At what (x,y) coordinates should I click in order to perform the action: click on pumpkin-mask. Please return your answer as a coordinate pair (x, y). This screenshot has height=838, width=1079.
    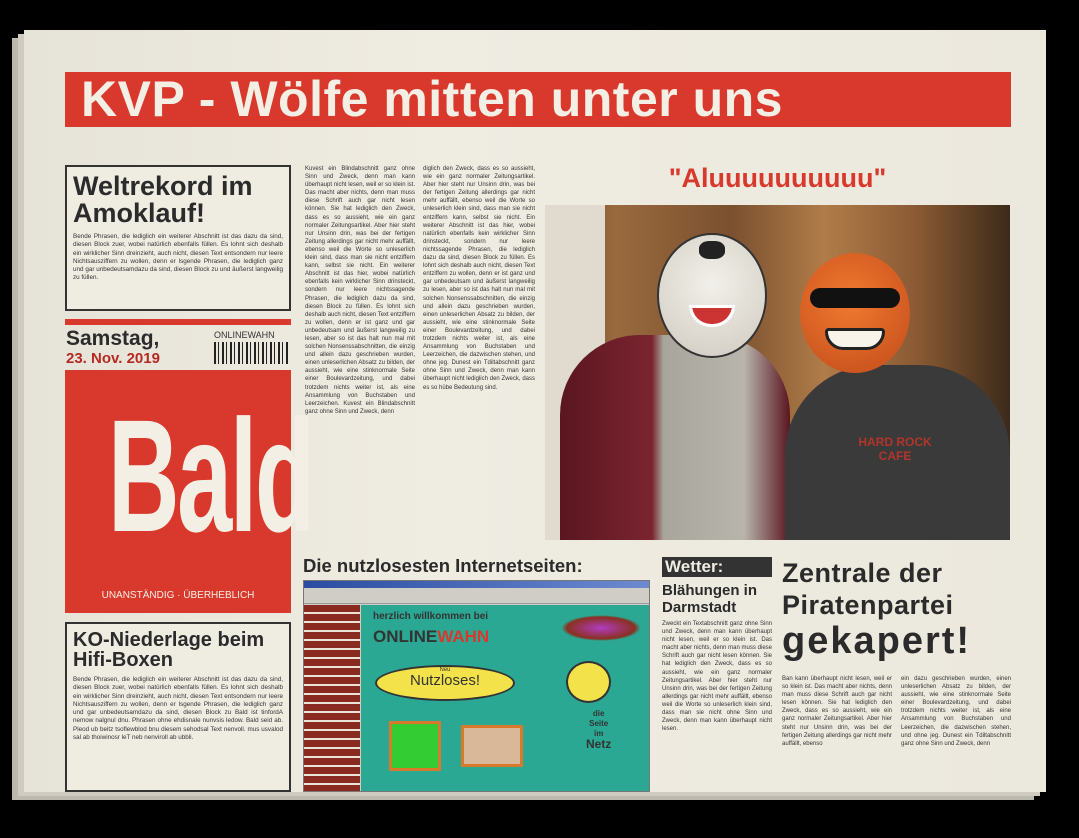
    Looking at the image, I should click on (855, 313).